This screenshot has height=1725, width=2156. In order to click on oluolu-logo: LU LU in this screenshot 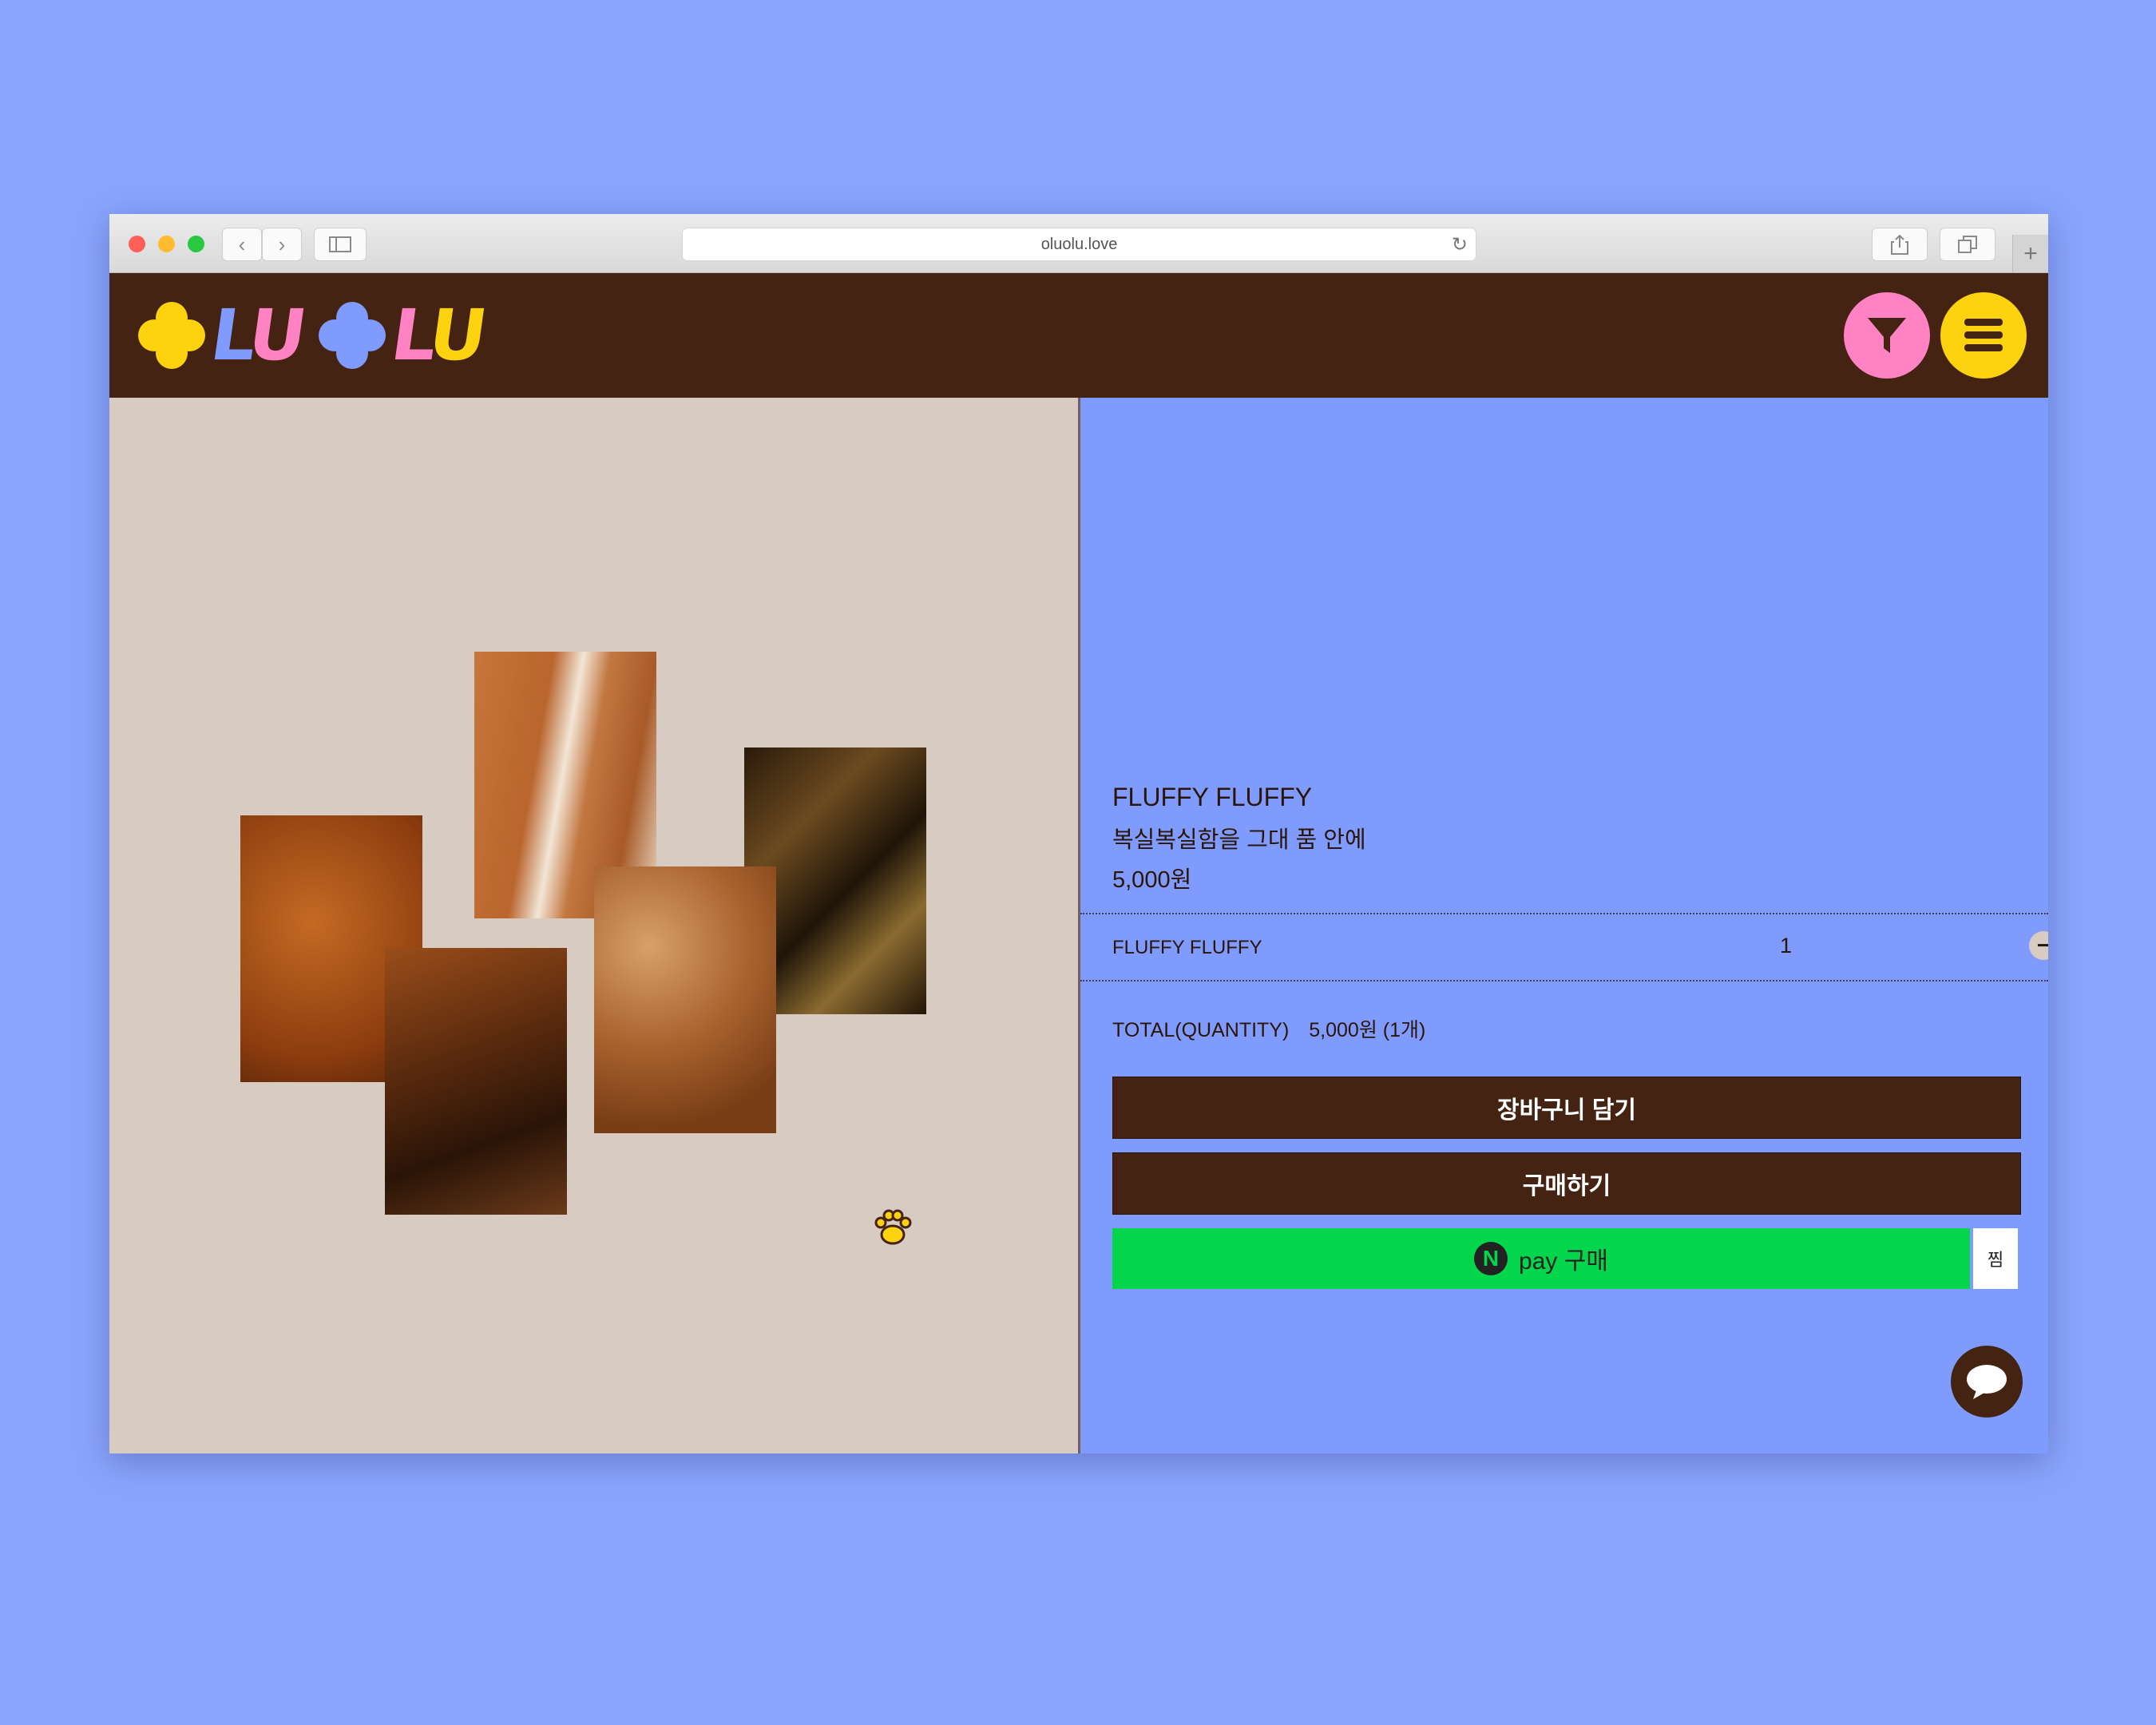, I will do `click(313, 336)`.